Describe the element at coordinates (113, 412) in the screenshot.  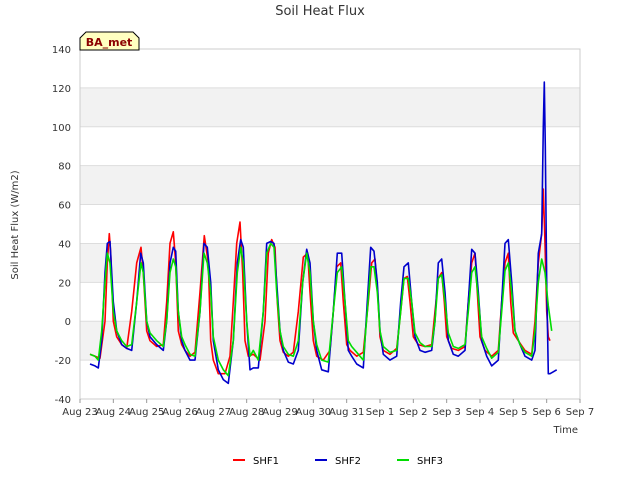
I see `x-tick-label: Aug 24` at that location.